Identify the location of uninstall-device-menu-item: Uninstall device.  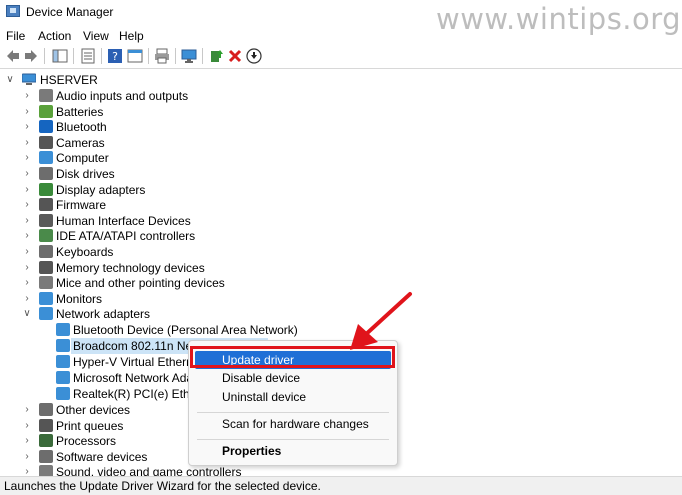
(293, 397).